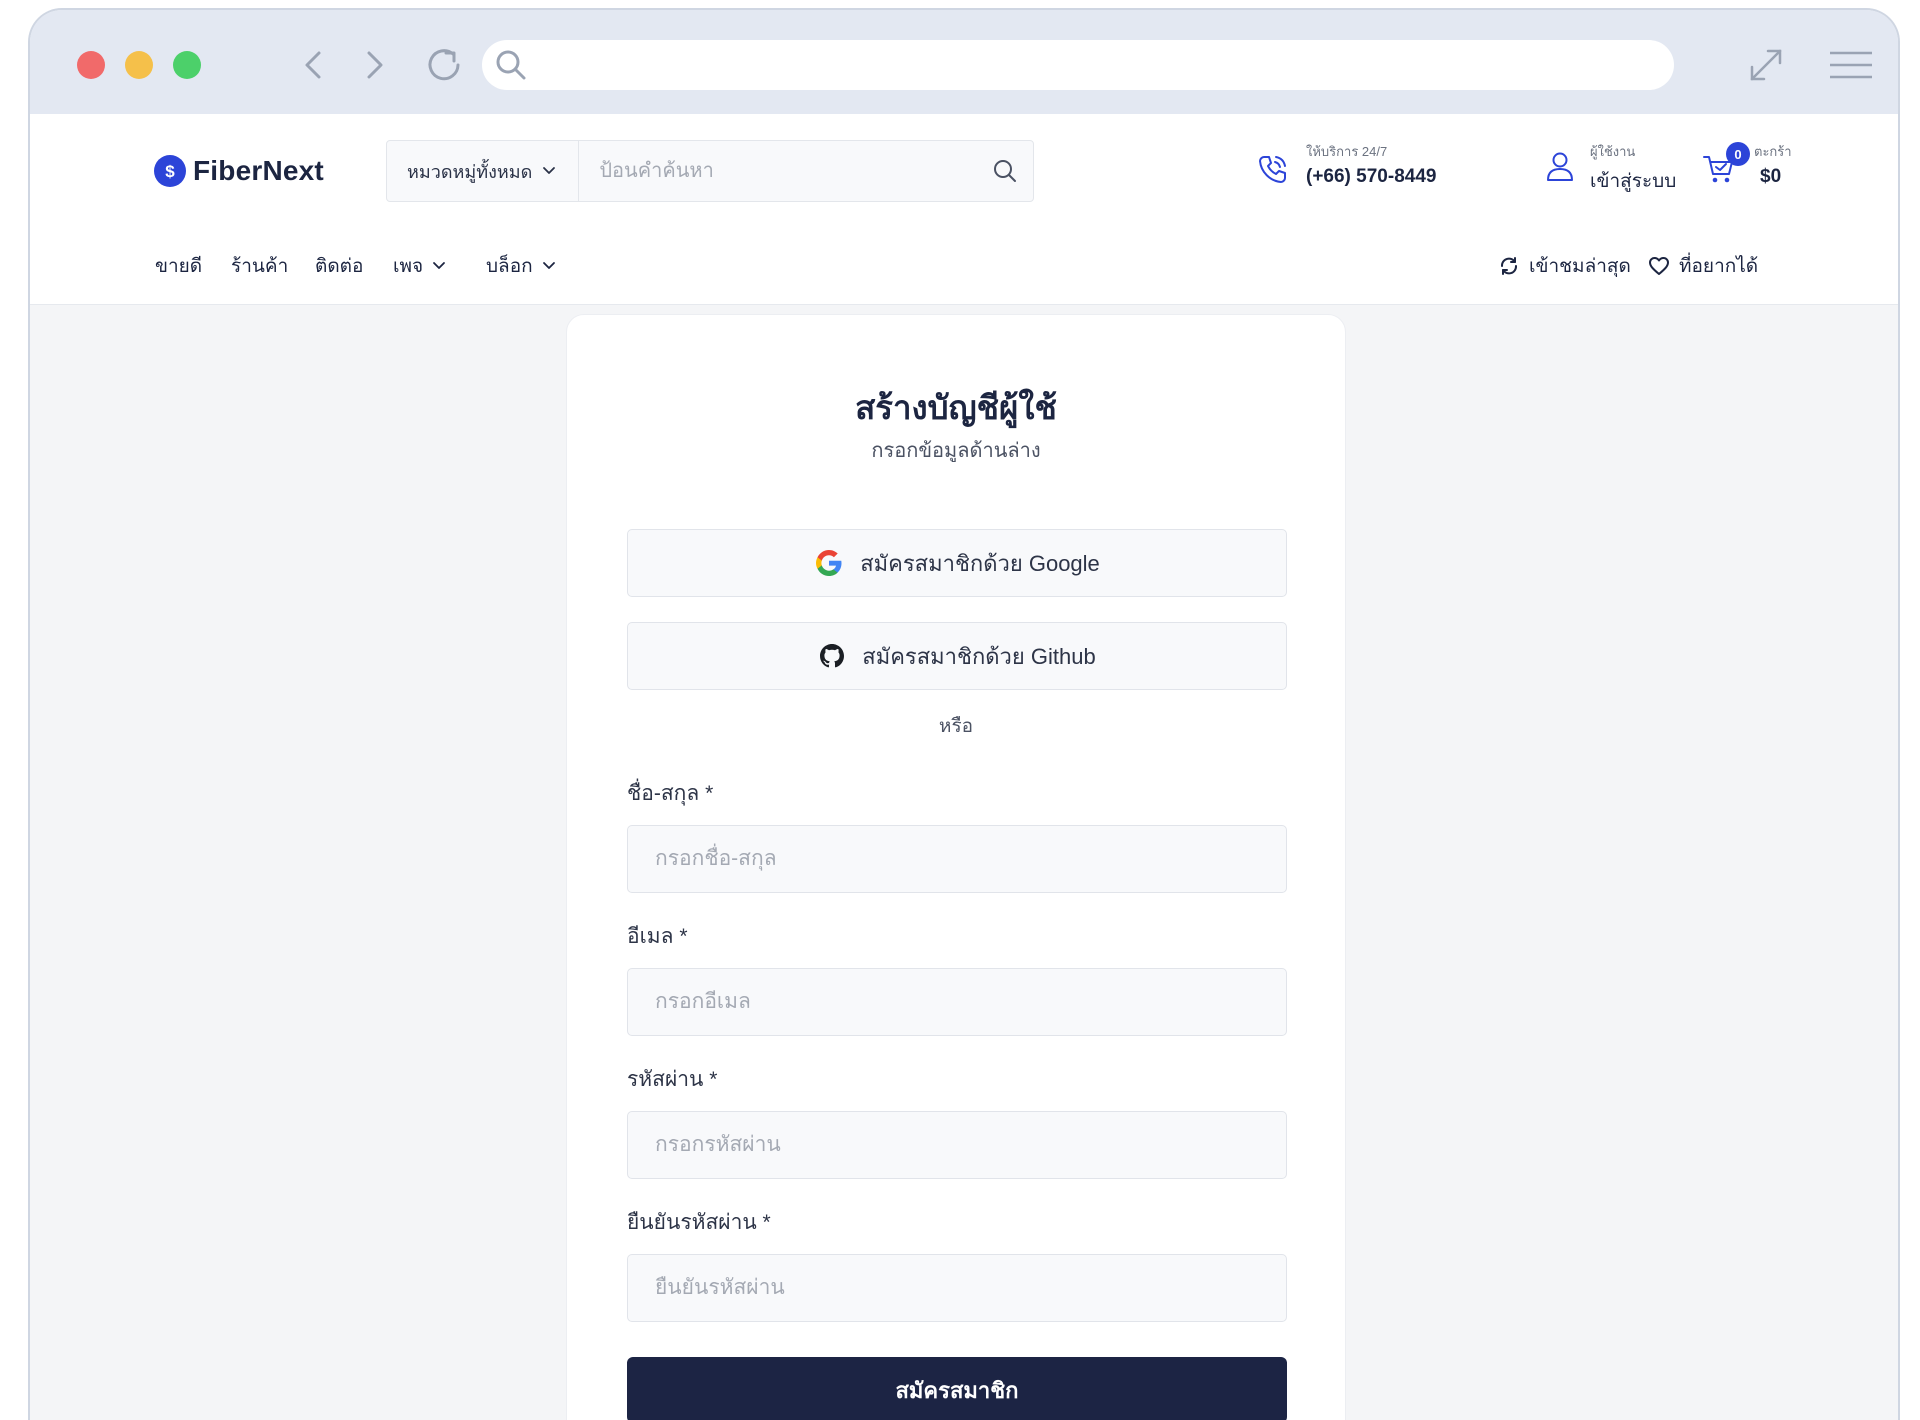 This screenshot has height=1420, width=1920. I want to click on signup-submit-button: สมัครสมาชิก, so click(957, 1388).